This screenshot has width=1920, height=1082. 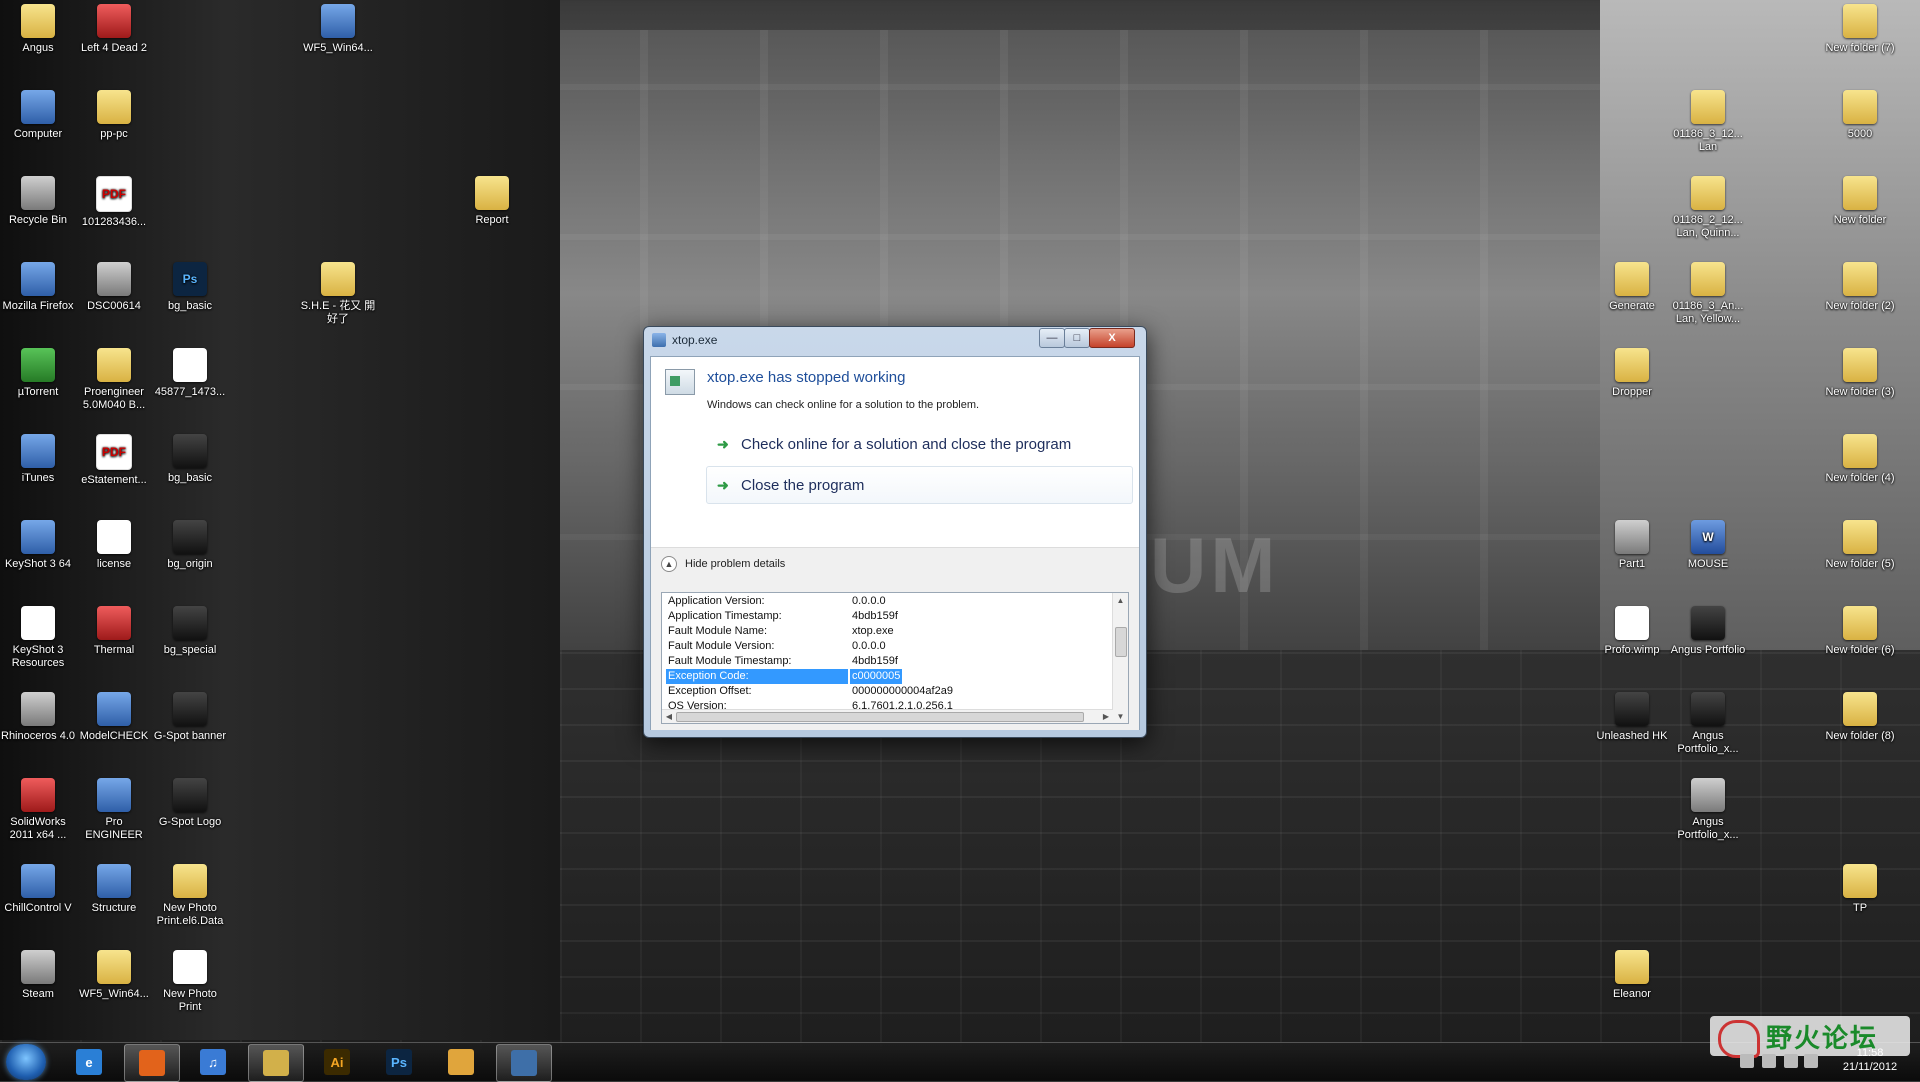 I want to click on desktop-icon: W MOUSE, so click(x=1708, y=545).